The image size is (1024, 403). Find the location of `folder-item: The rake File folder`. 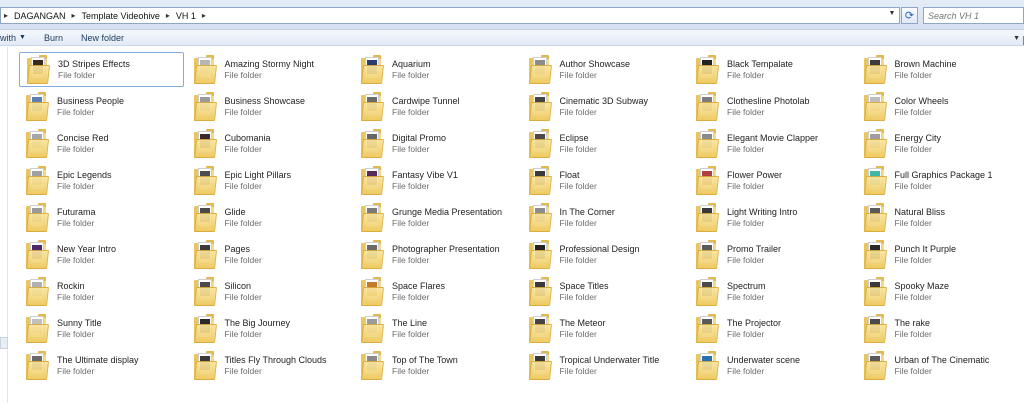

folder-item: The rake File folder is located at coordinates (939, 328).